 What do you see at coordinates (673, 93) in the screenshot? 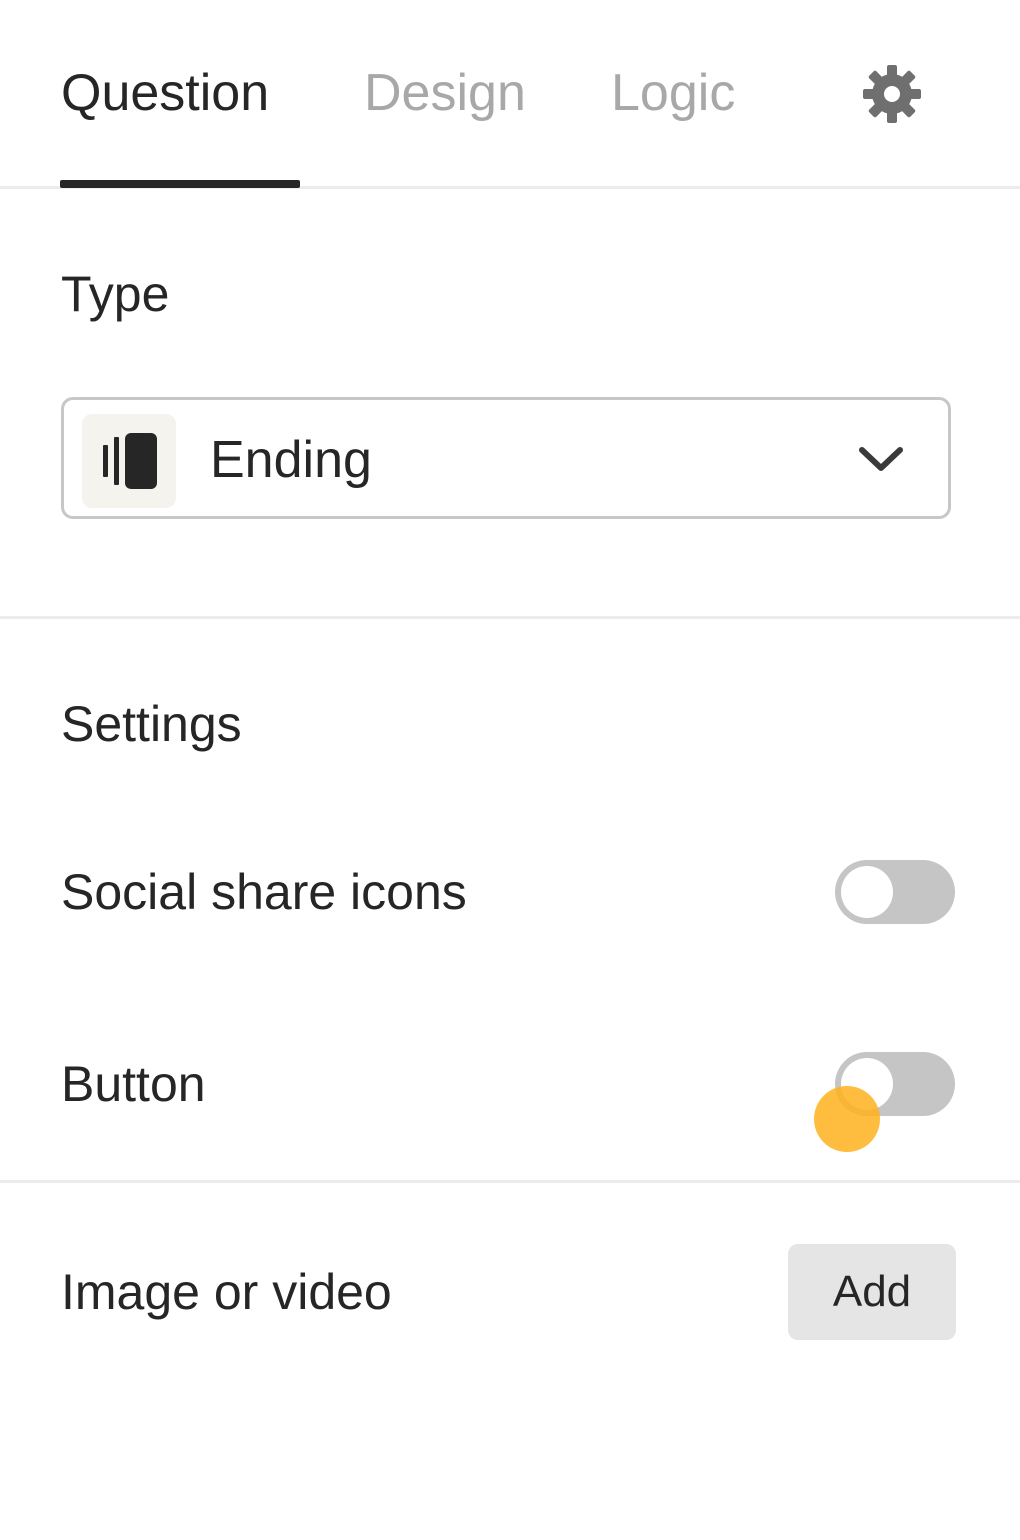
I see `tab-logic: Logic` at bounding box center [673, 93].